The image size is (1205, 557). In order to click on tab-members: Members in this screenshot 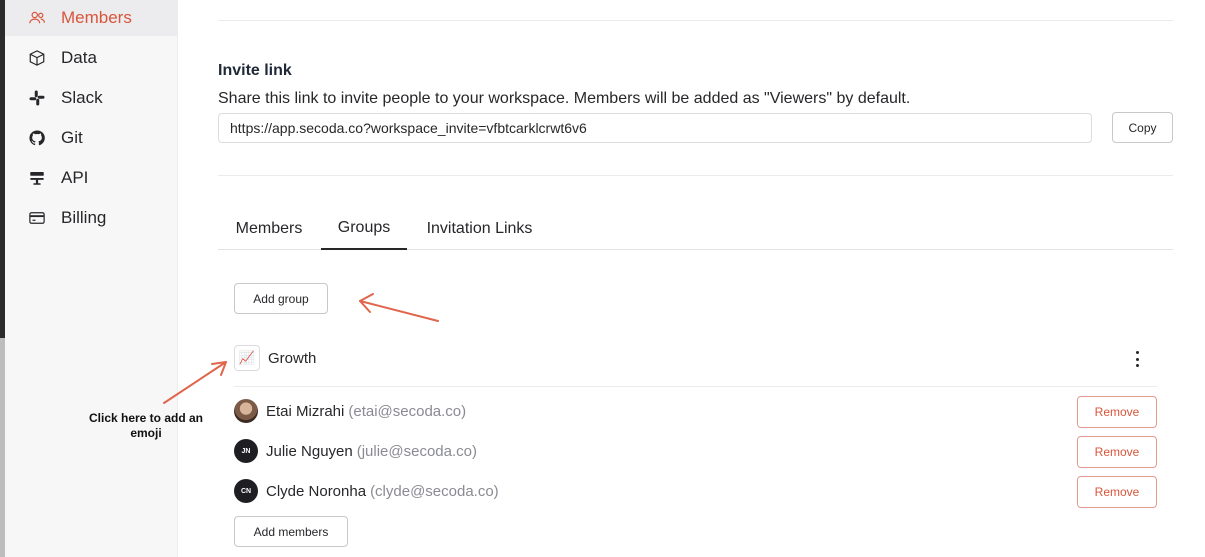, I will do `click(269, 228)`.